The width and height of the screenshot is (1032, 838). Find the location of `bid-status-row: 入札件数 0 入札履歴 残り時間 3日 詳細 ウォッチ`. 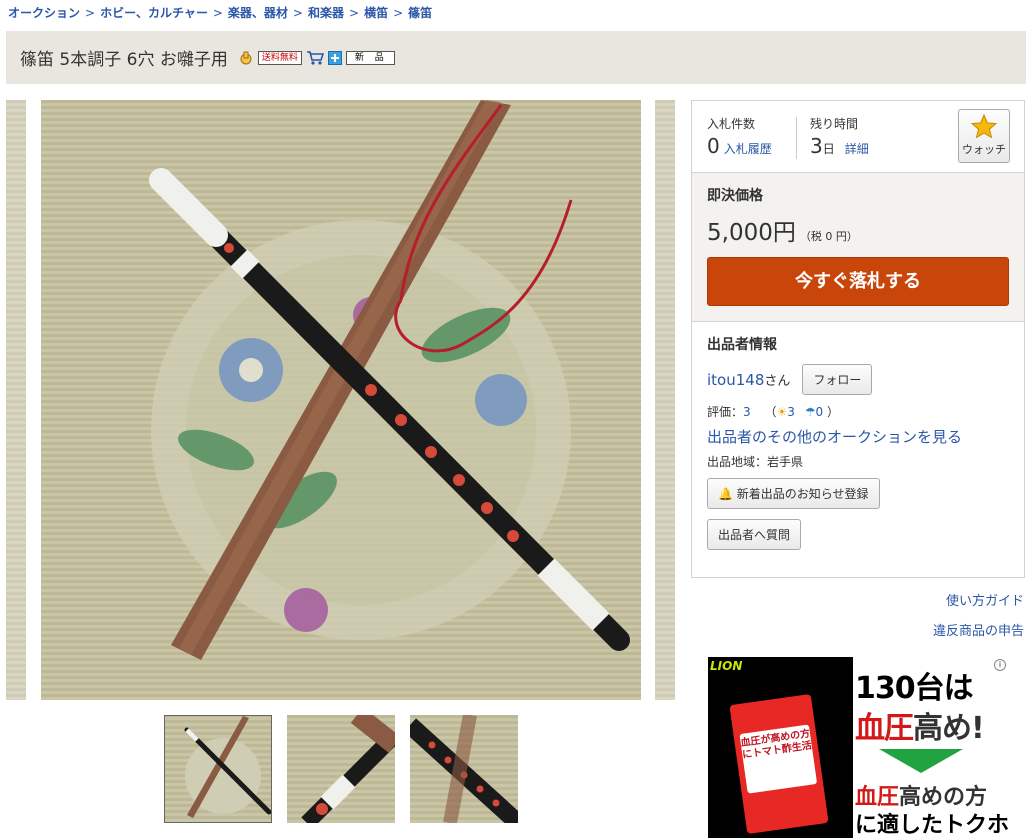

bid-status-row: 入札件数 0 入札履歴 残り時間 3日 詳細 ウォッチ is located at coordinates (858, 137).